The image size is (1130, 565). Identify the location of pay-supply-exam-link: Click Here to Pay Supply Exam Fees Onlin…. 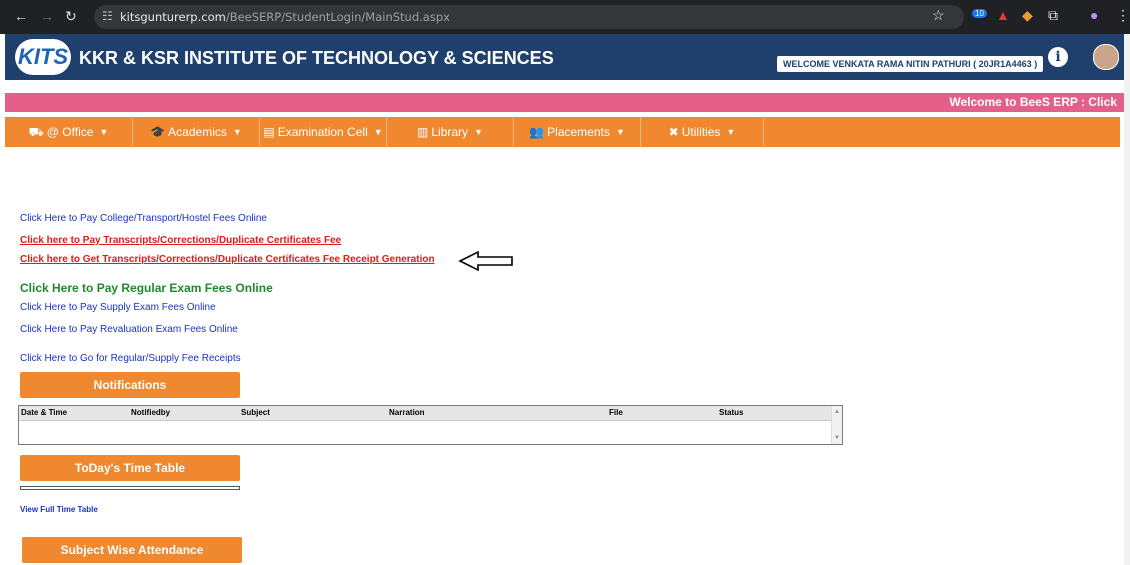
(118, 307).